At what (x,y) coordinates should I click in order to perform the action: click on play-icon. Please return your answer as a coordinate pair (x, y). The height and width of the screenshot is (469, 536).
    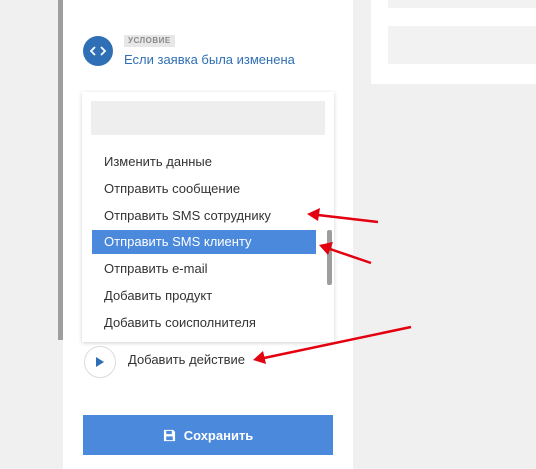
    Looking at the image, I should click on (100, 362).